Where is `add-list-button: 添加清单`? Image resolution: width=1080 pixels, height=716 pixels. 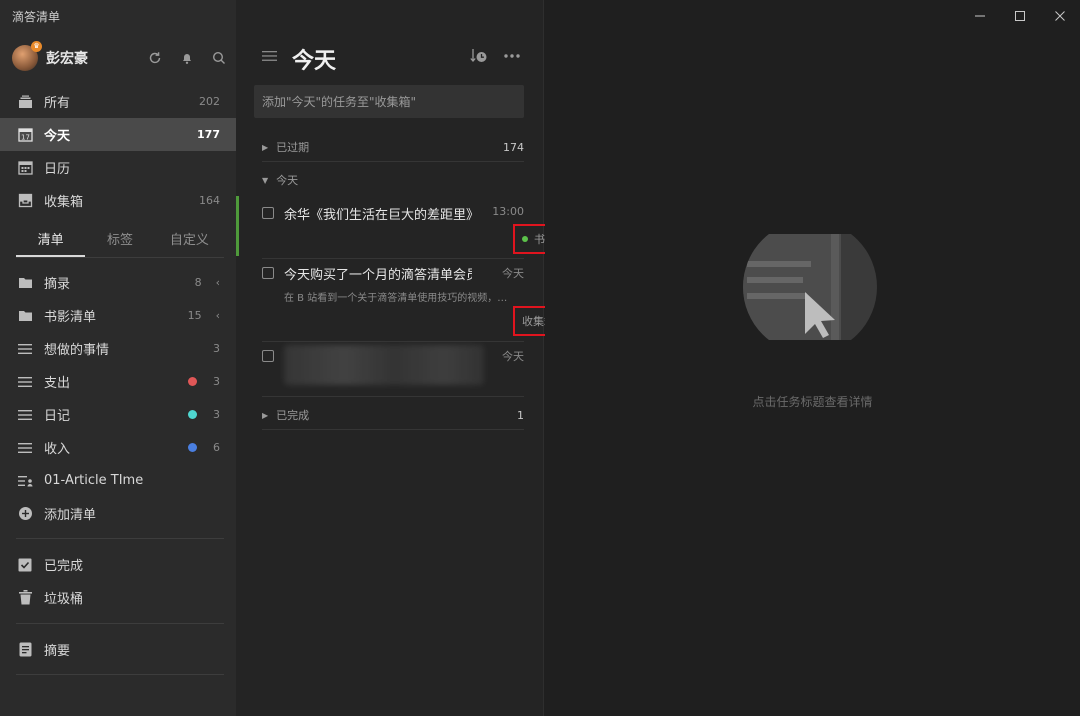
add-list-button: 添加清单 is located at coordinates (118, 513).